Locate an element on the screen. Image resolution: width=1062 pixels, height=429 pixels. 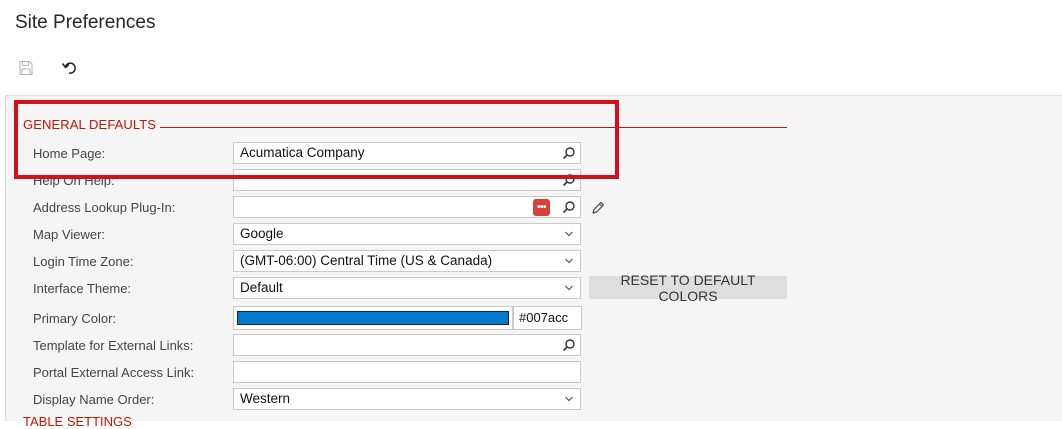
portal-external-access-field is located at coordinates (407, 372).